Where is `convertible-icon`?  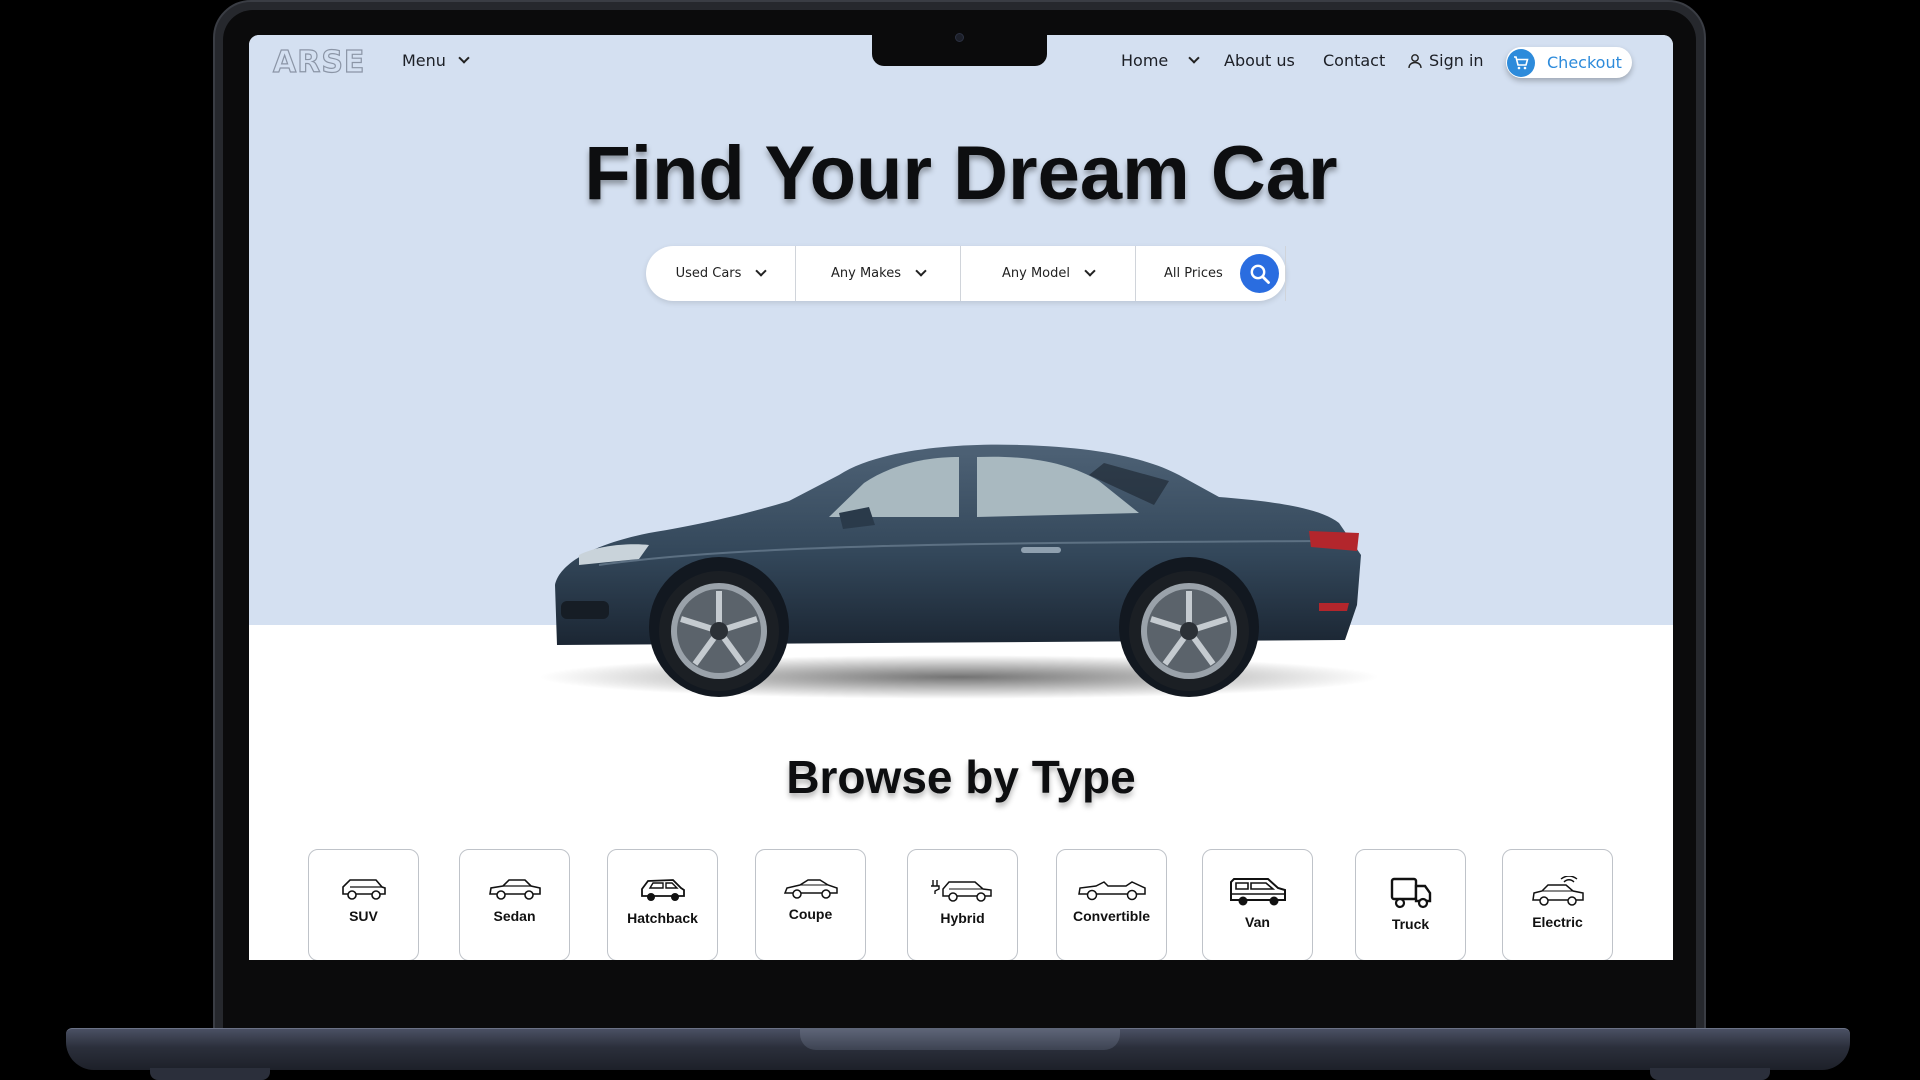 convertible-icon is located at coordinates (1111, 891).